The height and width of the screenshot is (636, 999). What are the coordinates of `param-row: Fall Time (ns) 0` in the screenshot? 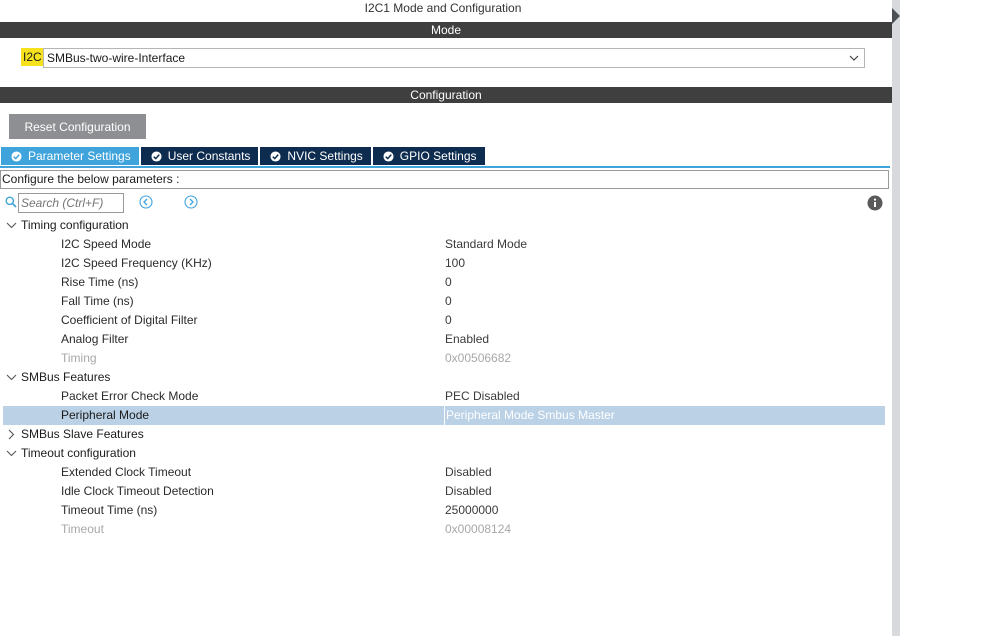 It's located at (444, 301).